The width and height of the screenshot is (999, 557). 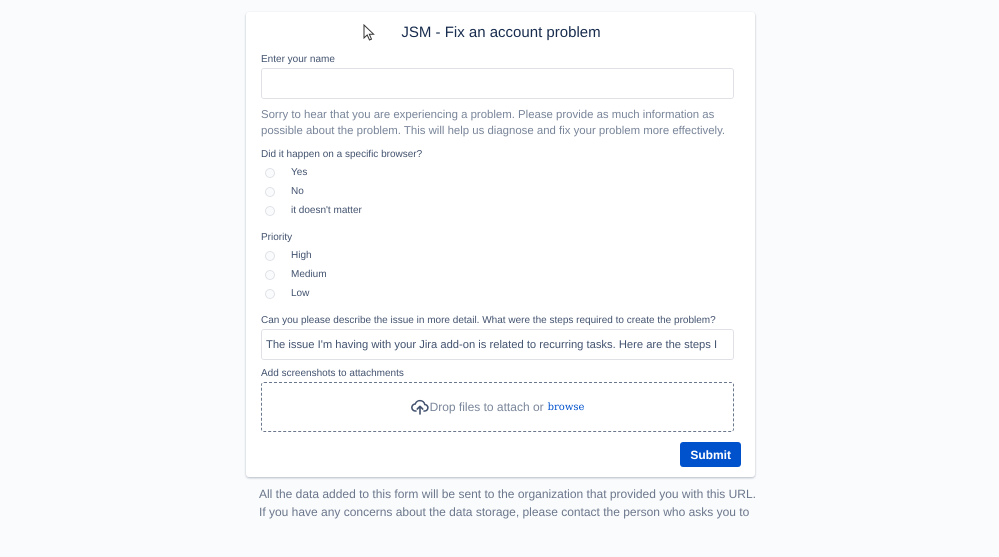 What do you see at coordinates (501, 32) in the screenshot?
I see `form-title: JSM - Fix an account problem` at bounding box center [501, 32].